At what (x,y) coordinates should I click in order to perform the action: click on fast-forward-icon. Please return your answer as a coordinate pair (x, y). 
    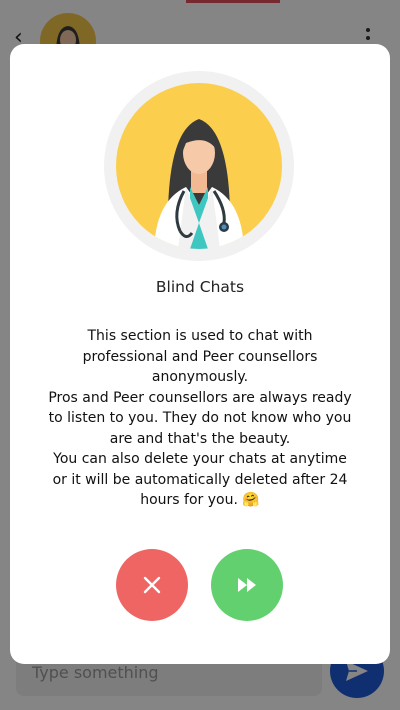
    Looking at the image, I should click on (247, 585).